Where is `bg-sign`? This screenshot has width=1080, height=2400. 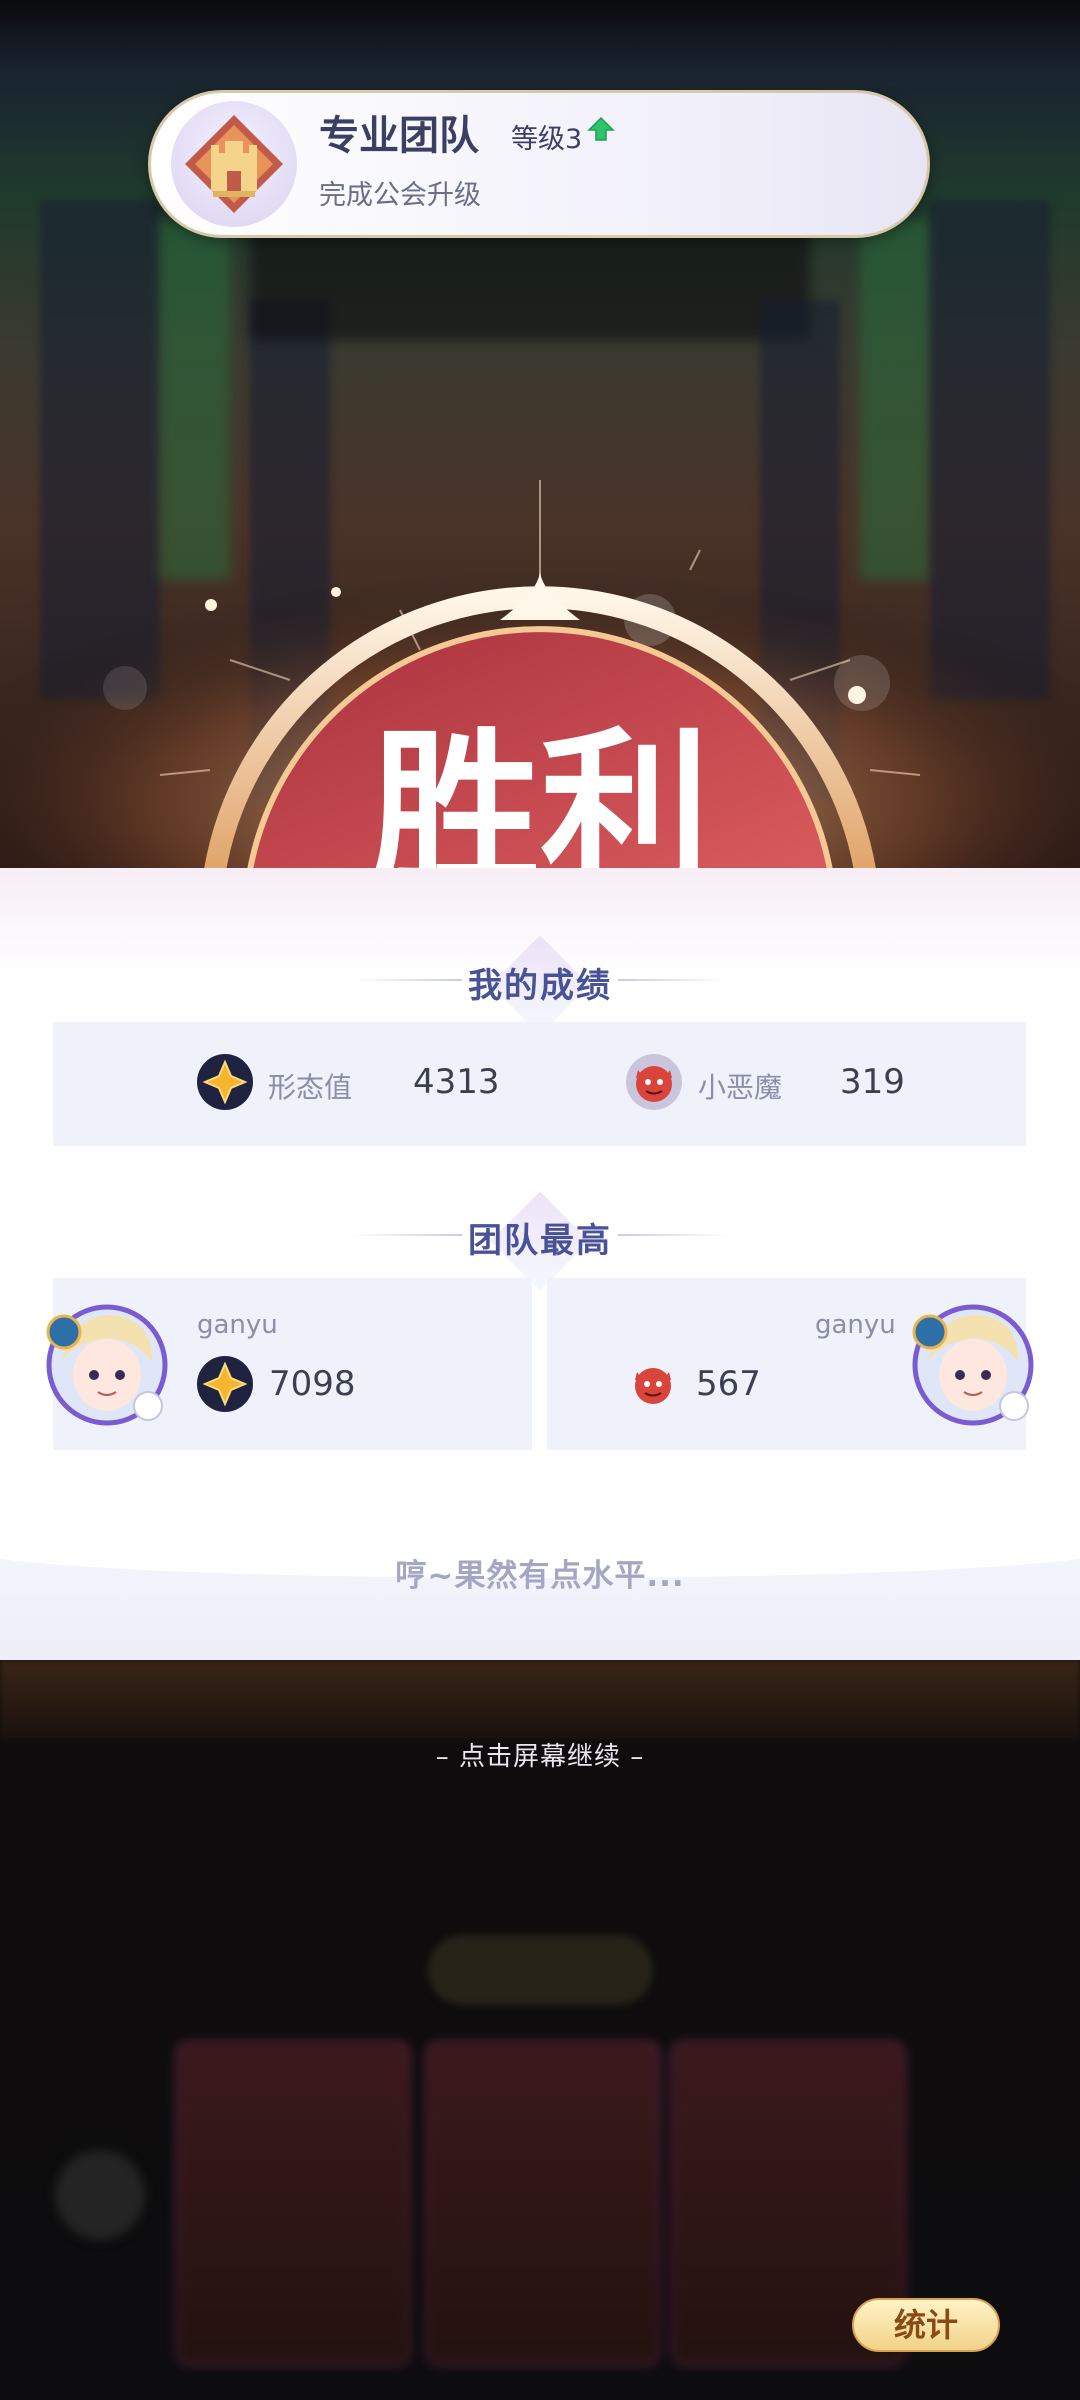
bg-sign is located at coordinates (530, 285).